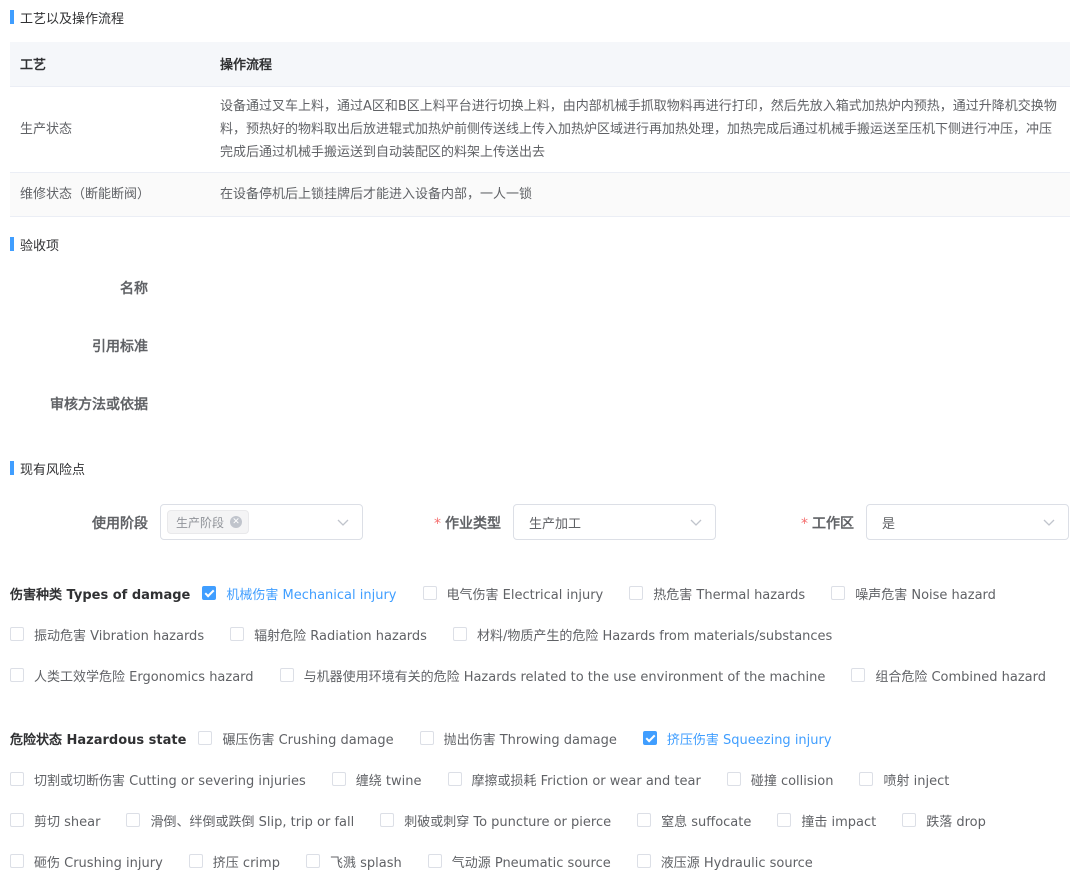  Describe the element at coordinates (956, 822) in the screenshot. I see `checkbox-label: 跌落 drop` at that location.